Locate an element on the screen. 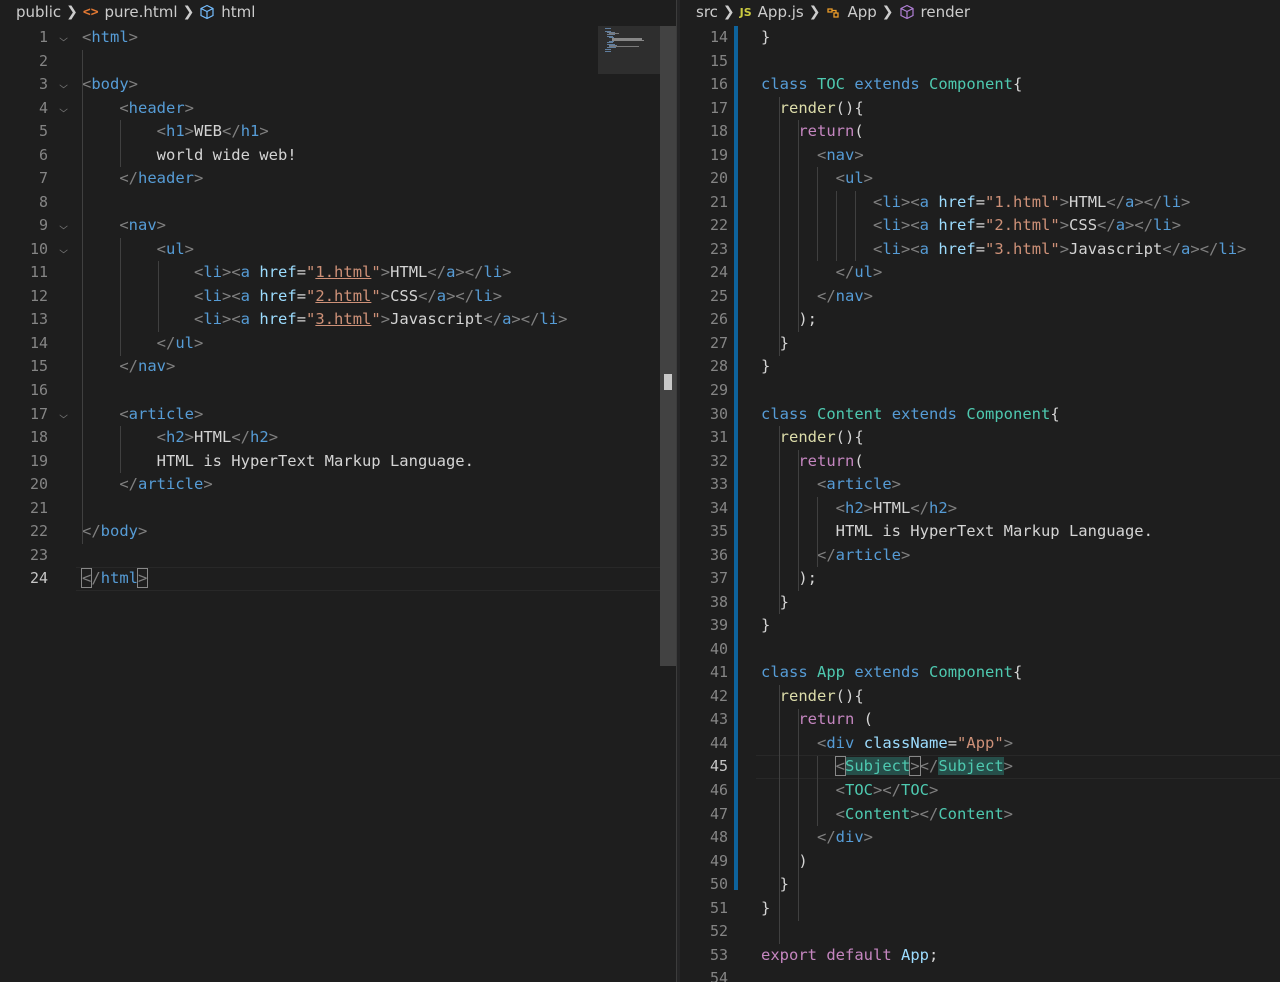 This screenshot has width=1280, height=982. code-line: 54 is located at coordinates (980, 974).